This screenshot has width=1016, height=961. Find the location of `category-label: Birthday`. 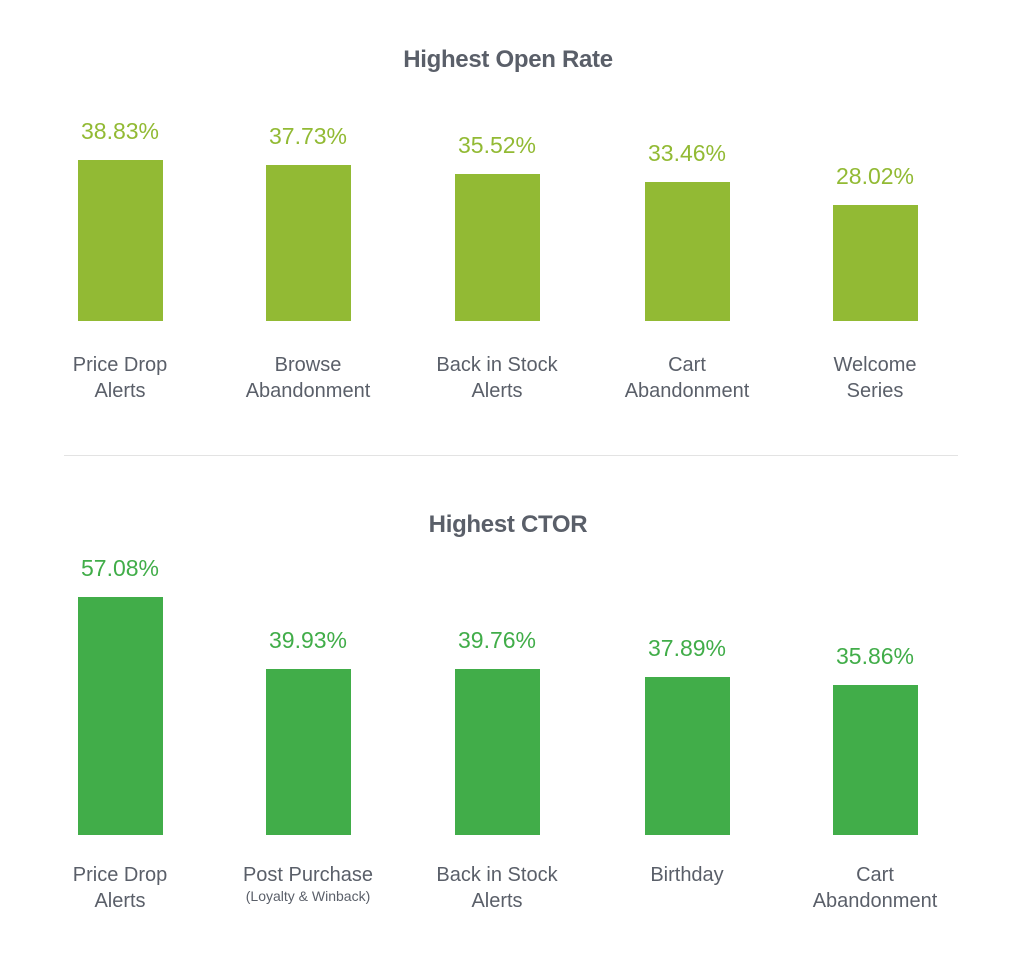

category-label: Birthday is located at coordinates (687, 875).